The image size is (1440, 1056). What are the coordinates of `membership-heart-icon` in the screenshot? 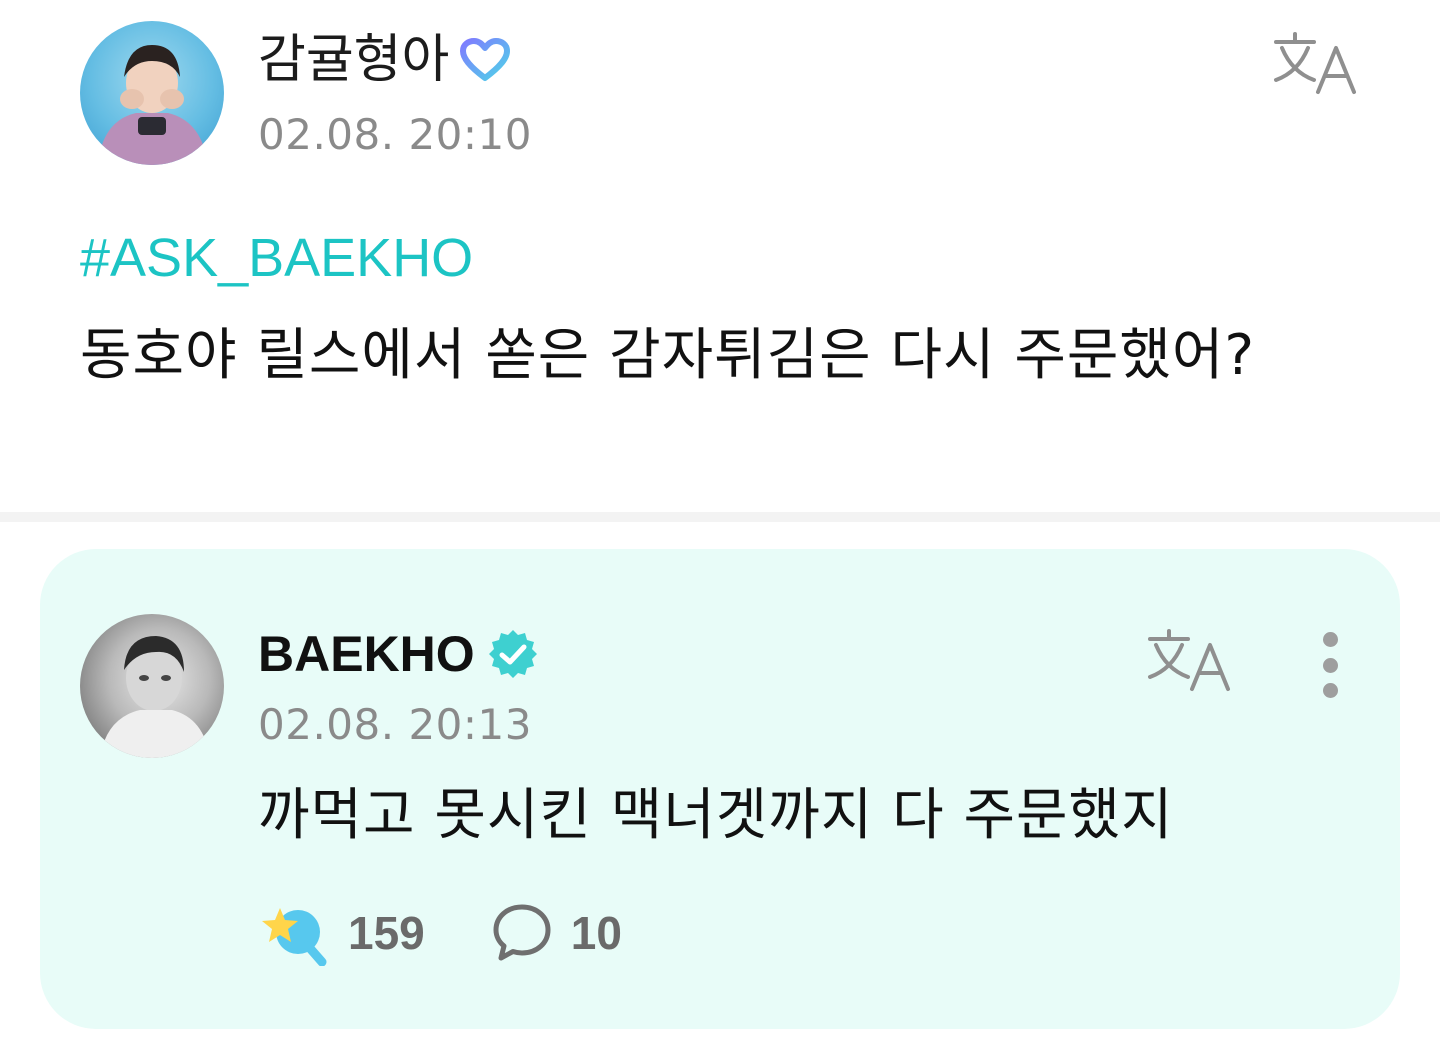 It's located at (485, 59).